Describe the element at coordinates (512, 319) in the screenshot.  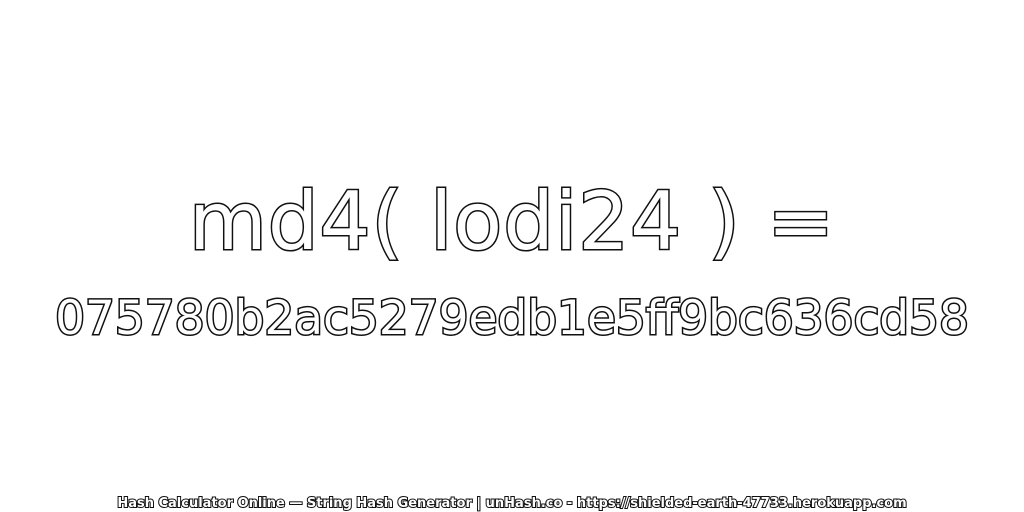
I see `hash-result: 075780b2ac5279edb1e5ff9bc636cd58` at that location.